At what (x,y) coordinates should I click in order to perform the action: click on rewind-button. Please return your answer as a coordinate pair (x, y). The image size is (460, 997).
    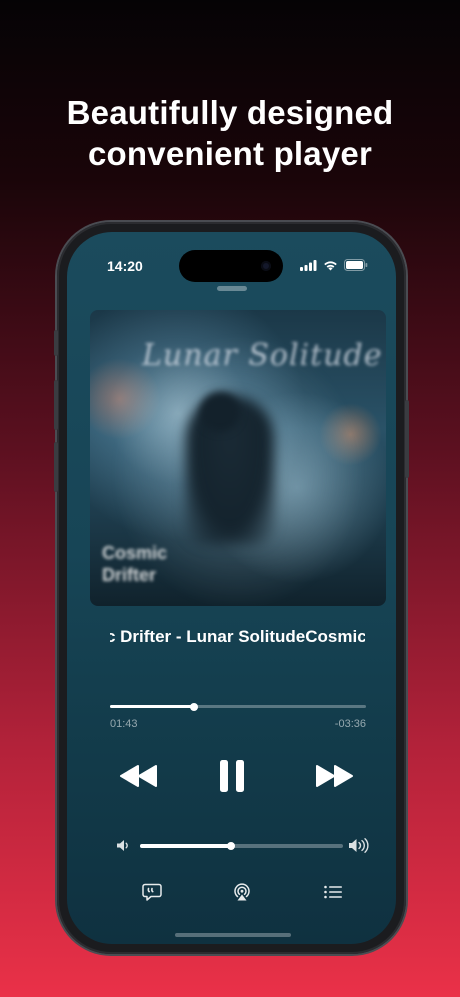
    Looking at the image, I should click on (139, 776).